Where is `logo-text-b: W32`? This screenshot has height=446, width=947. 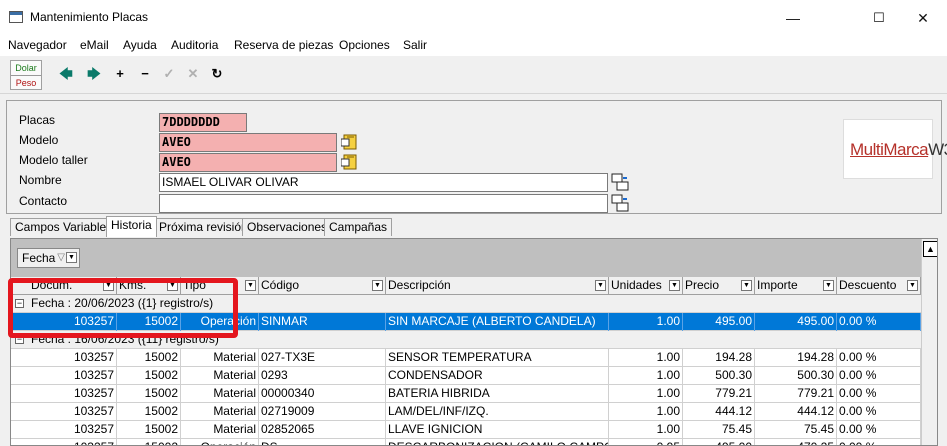 logo-text-b: W32 is located at coordinates (937, 149).